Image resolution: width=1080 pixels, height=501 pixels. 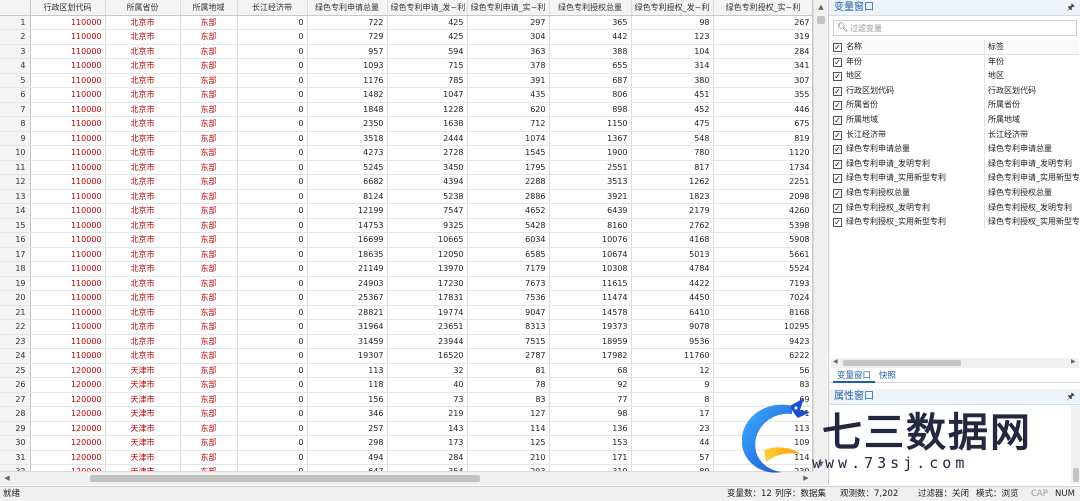 What do you see at coordinates (347, 370) in the screenshot?
I see `table-cell: 113` at bounding box center [347, 370].